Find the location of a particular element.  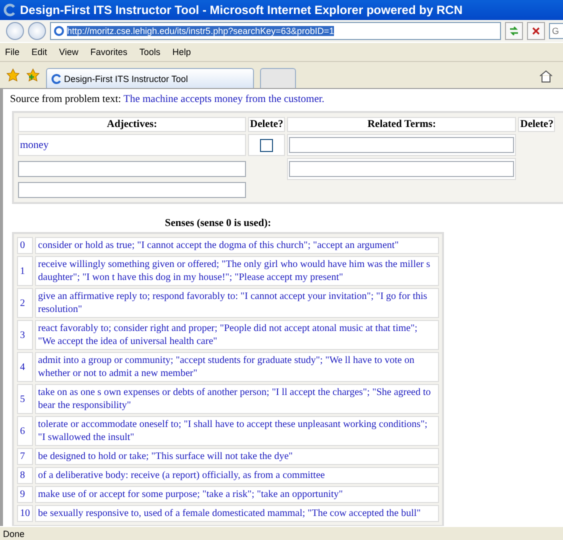

browser-tab is located at coordinates (278, 78).